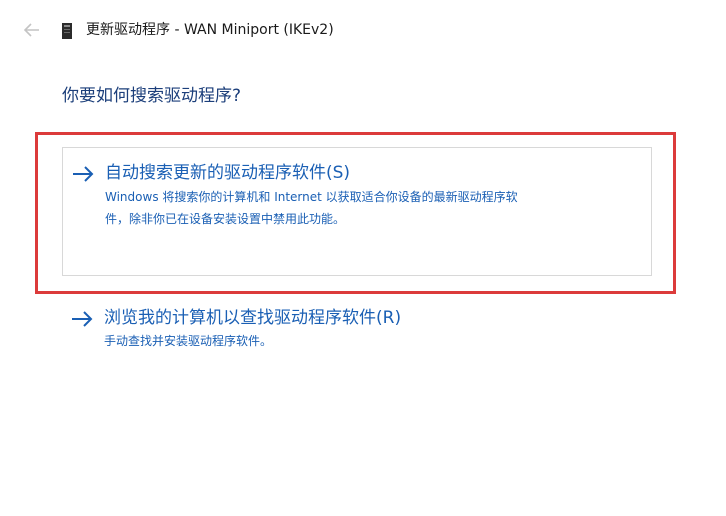  Describe the element at coordinates (188, 341) in the screenshot. I see `browse-computer-option-description: 手动查找并安装驱动程序软件。` at that location.